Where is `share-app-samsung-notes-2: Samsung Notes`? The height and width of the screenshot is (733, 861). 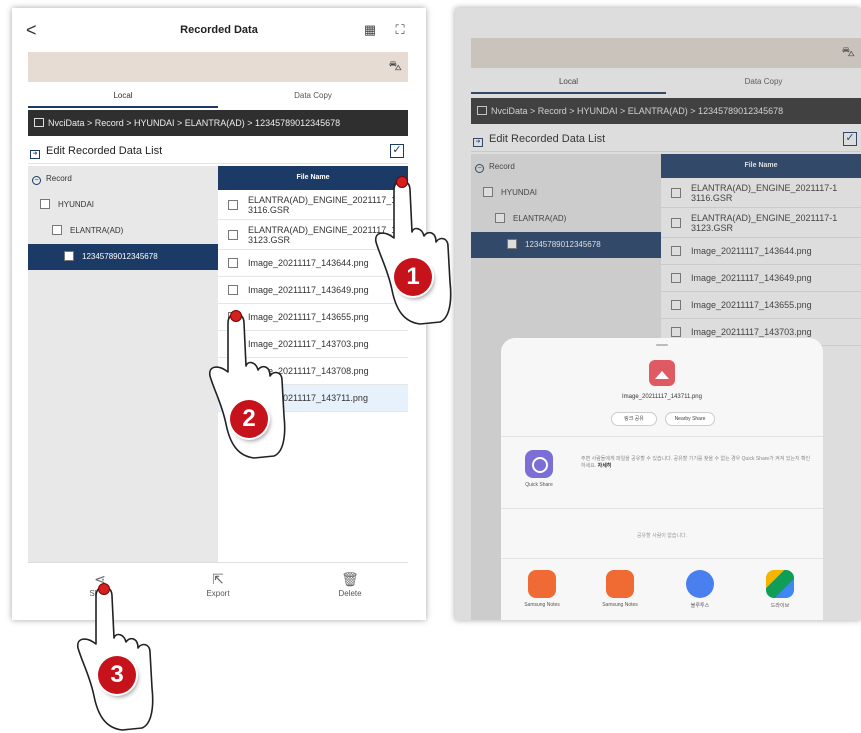 share-app-samsung-notes-2: Samsung Notes is located at coordinates (620, 589).